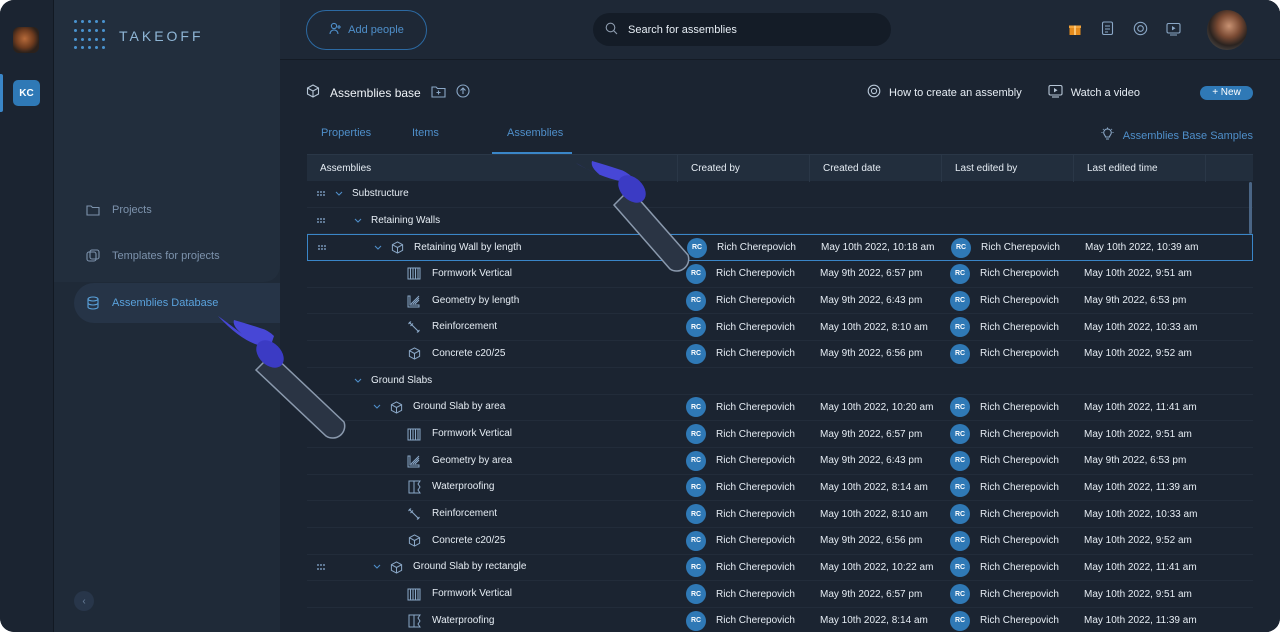 The width and height of the screenshot is (1280, 632). I want to click on edited-by-cell, so click(1008, 381).